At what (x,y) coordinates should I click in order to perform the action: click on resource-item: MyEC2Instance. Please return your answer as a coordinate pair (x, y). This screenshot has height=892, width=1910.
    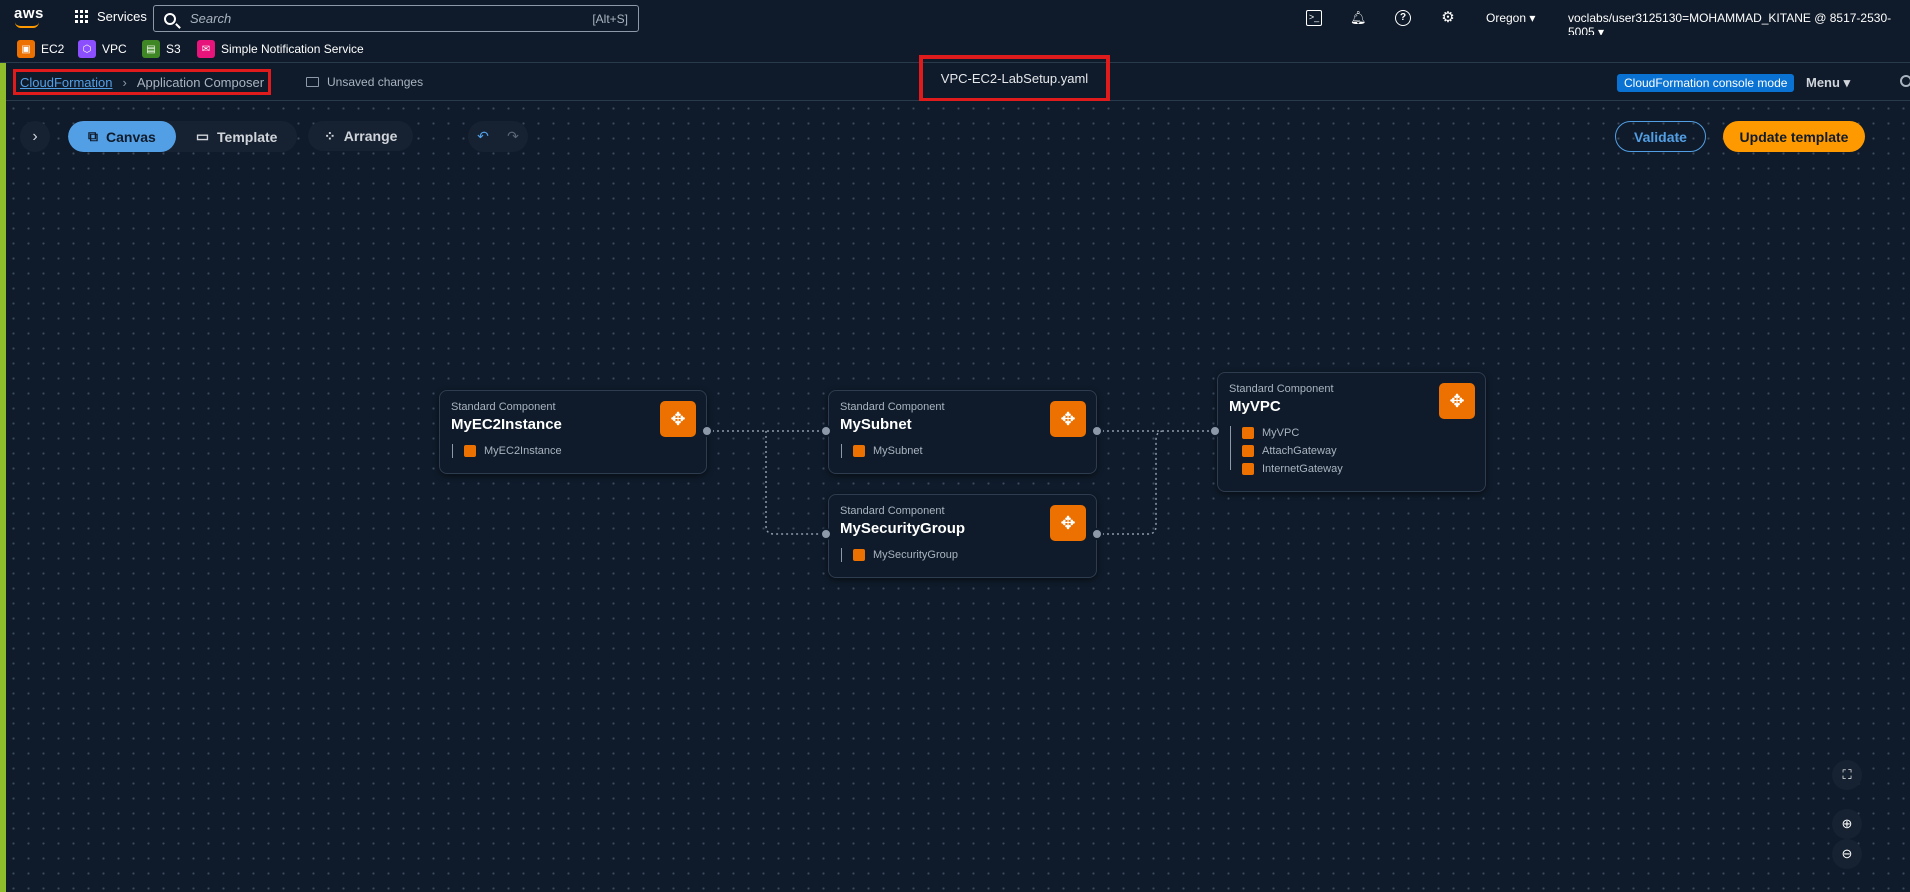
    Looking at the image, I should click on (513, 451).